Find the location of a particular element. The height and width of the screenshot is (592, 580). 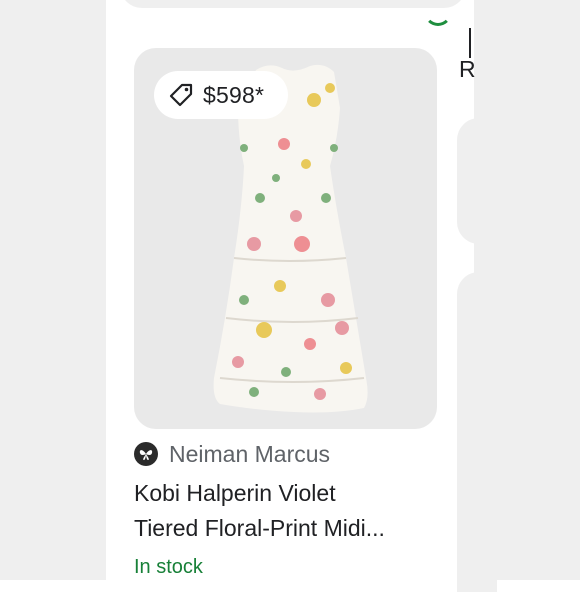

check-circle-icon is located at coordinates (438, 13).